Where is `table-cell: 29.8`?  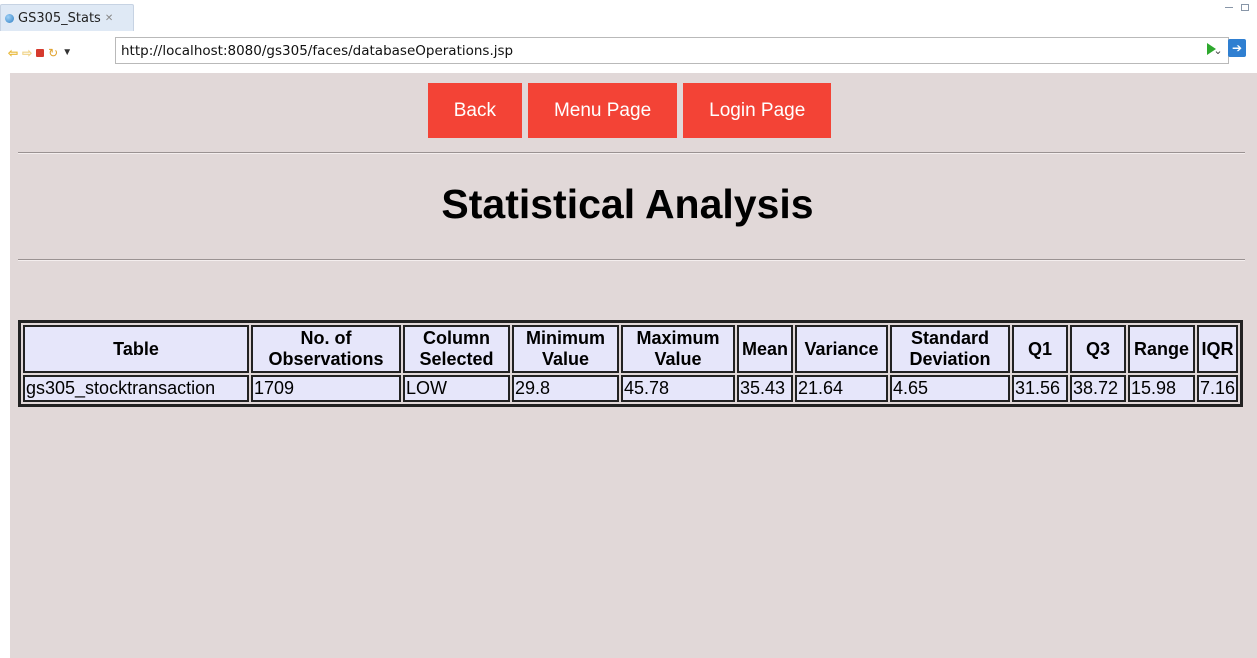 table-cell: 29.8 is located at coordinates (565, 388).